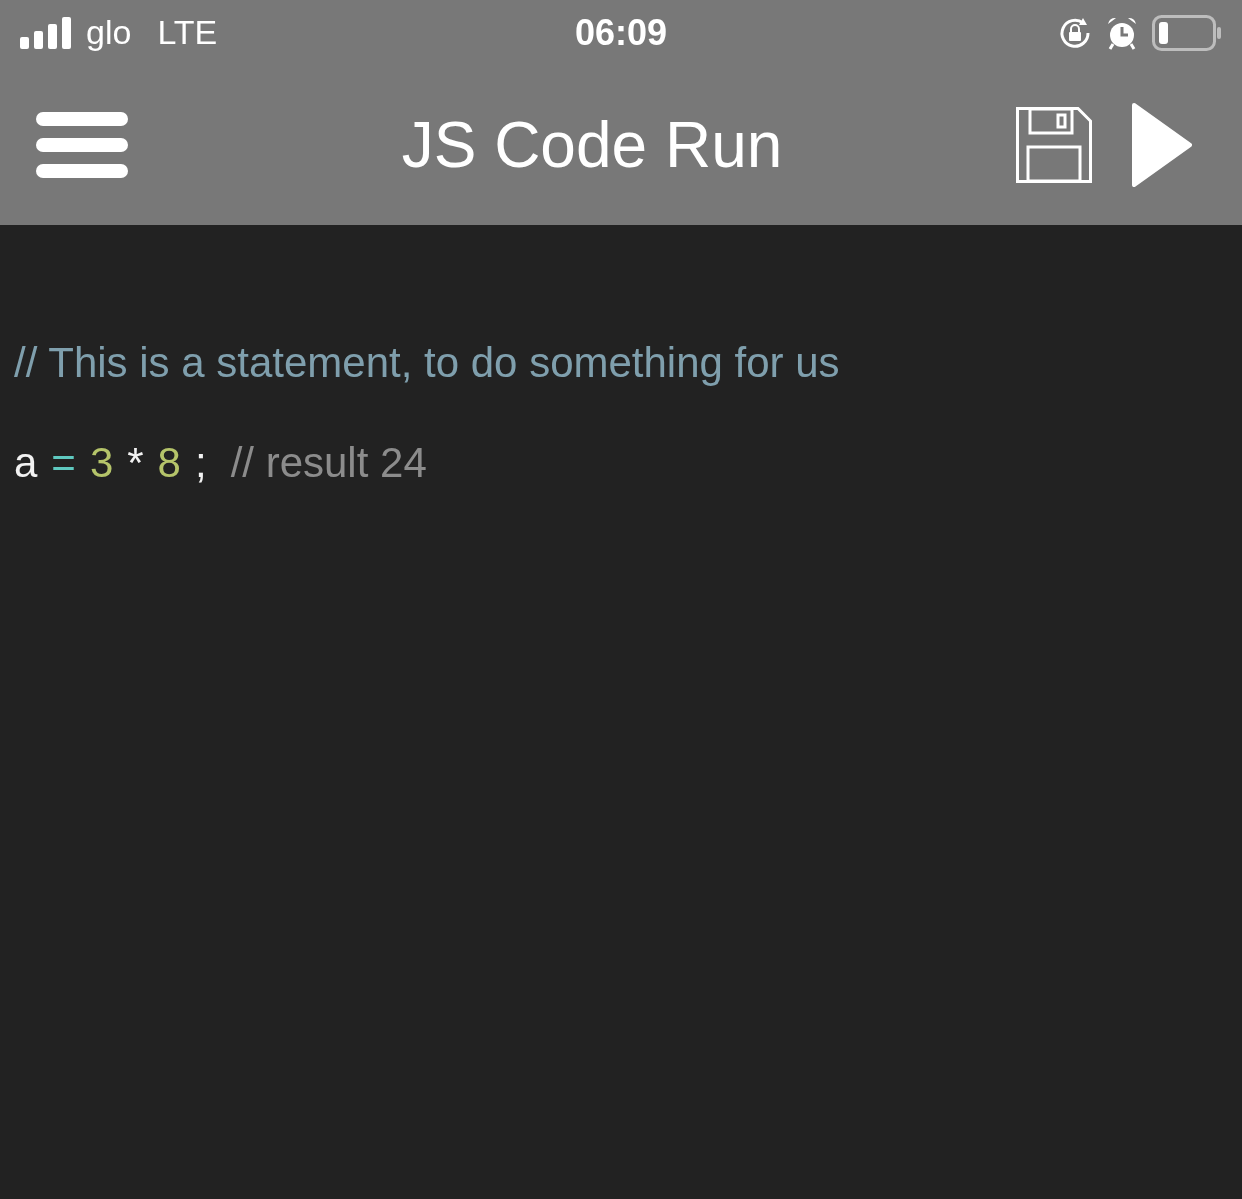  Describe the element at coordinates (1122, 32) in the screenshot. I see `alarm-icon` at that location.